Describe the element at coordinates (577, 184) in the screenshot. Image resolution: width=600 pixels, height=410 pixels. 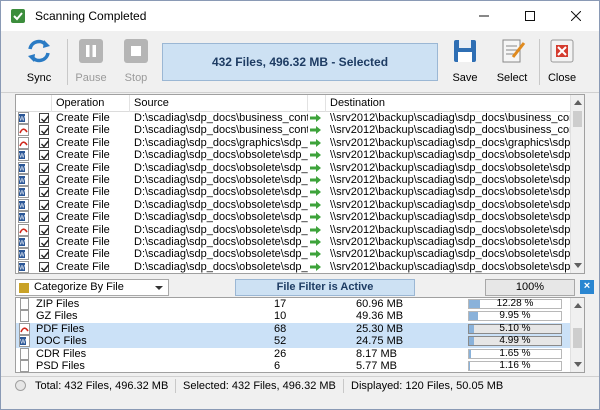
I see `grid-scrollbar` at that location.